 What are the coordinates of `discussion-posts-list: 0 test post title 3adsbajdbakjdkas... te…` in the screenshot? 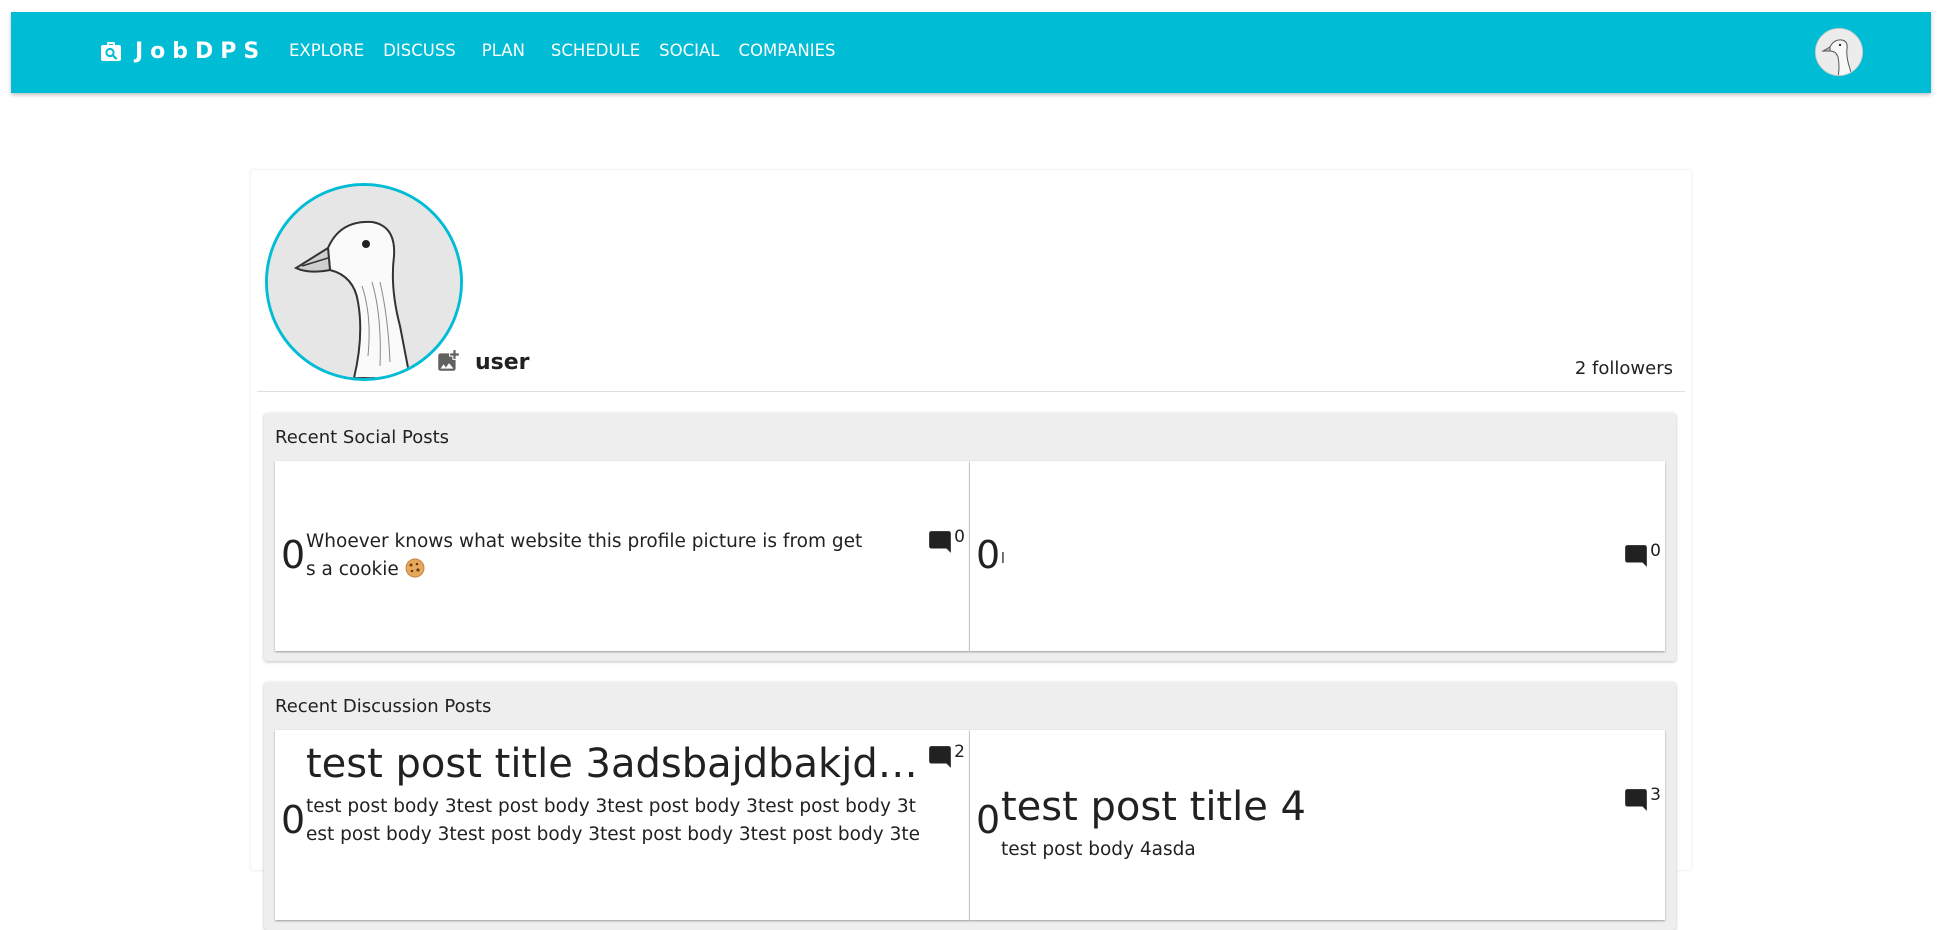 It's located at (970, 825).